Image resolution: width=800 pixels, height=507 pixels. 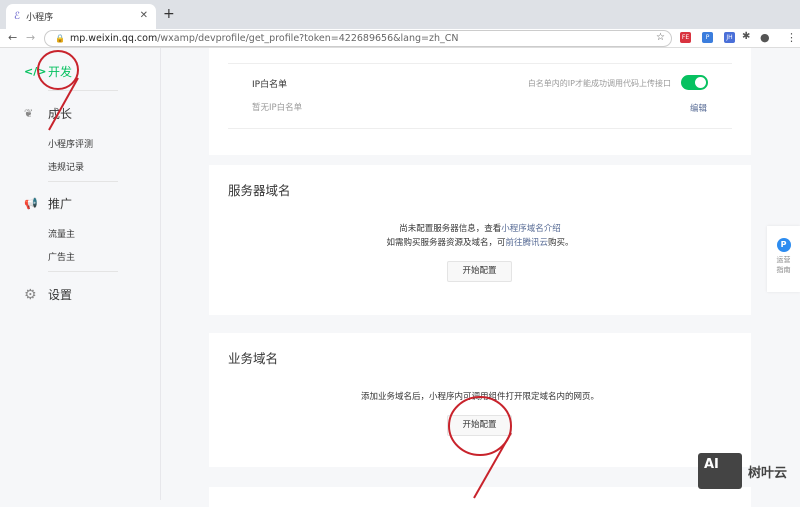 I want to click on ip-whitelist-card: IP白名单 暂无IP白名单 白名单内的IP才能成功调用代码上传接口 编辑, so click(x=480, y=101).